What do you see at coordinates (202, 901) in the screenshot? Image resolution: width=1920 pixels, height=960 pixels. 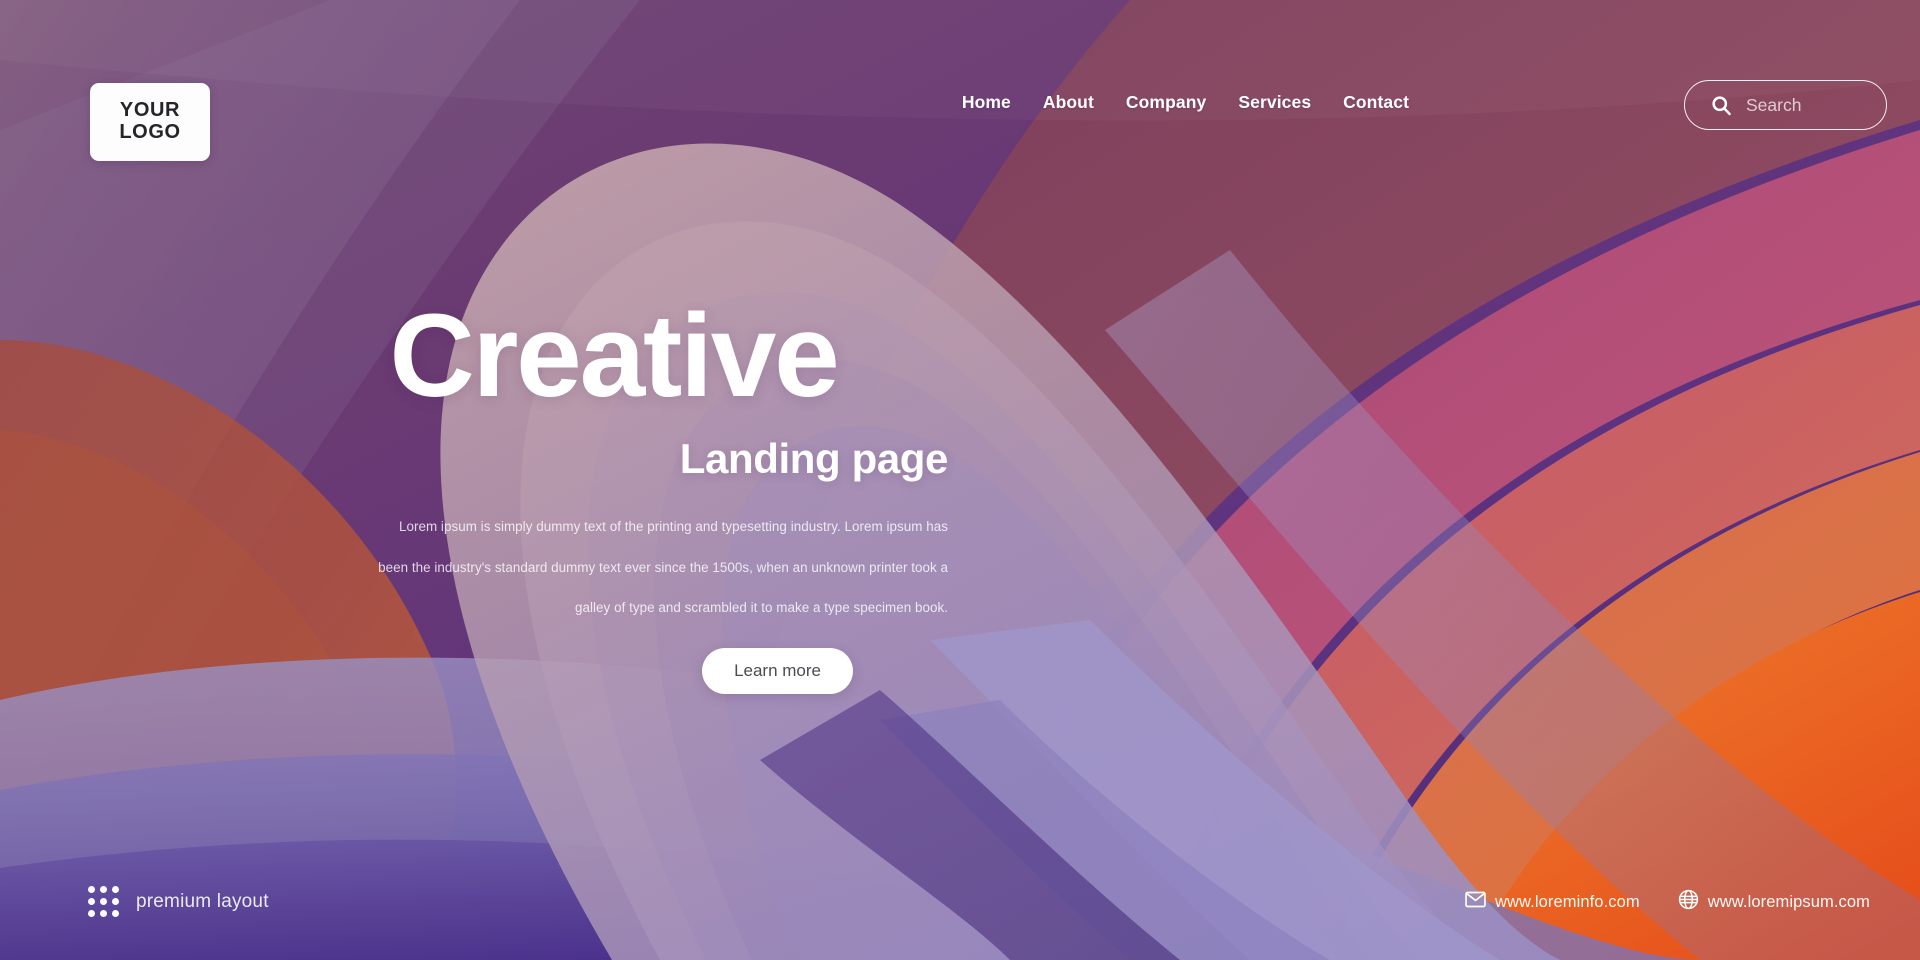 I see `premium-layout-label: premium layout` at bounding box center [202, 901].